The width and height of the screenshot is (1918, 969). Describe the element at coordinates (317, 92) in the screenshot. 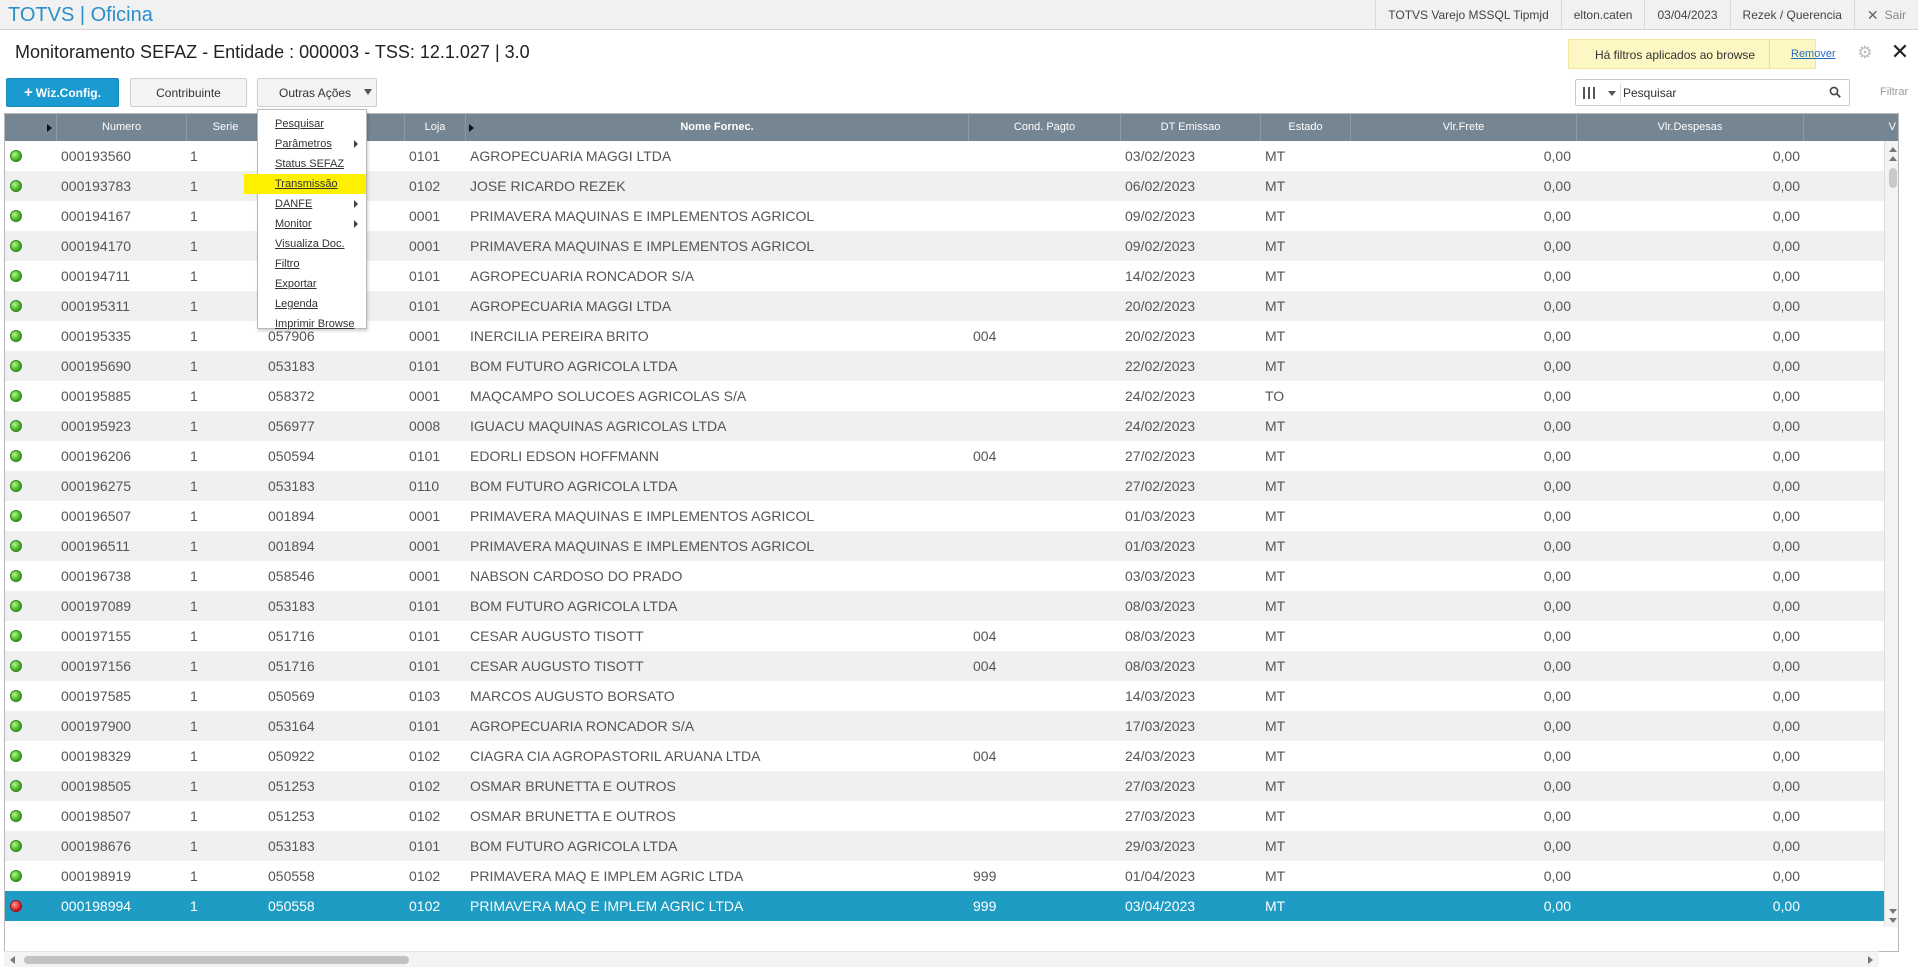

I see `outras-acoes-button: Outras Ações` at that location.